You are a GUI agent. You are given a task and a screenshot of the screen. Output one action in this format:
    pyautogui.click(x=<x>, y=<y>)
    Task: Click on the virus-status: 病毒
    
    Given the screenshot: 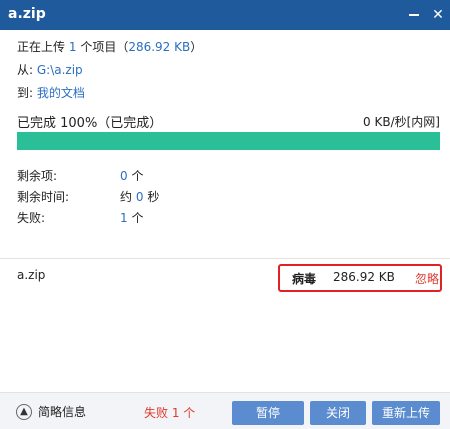 What is the action you would take?
    pyautogui.click(x=304, y=279)
    